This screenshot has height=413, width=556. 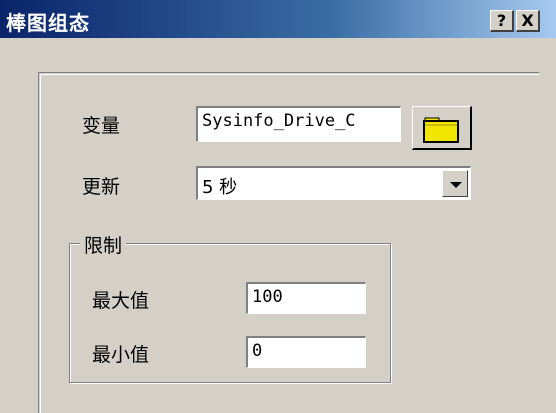 I want to click on min-label: 最小值, so click(x=121, y=355).